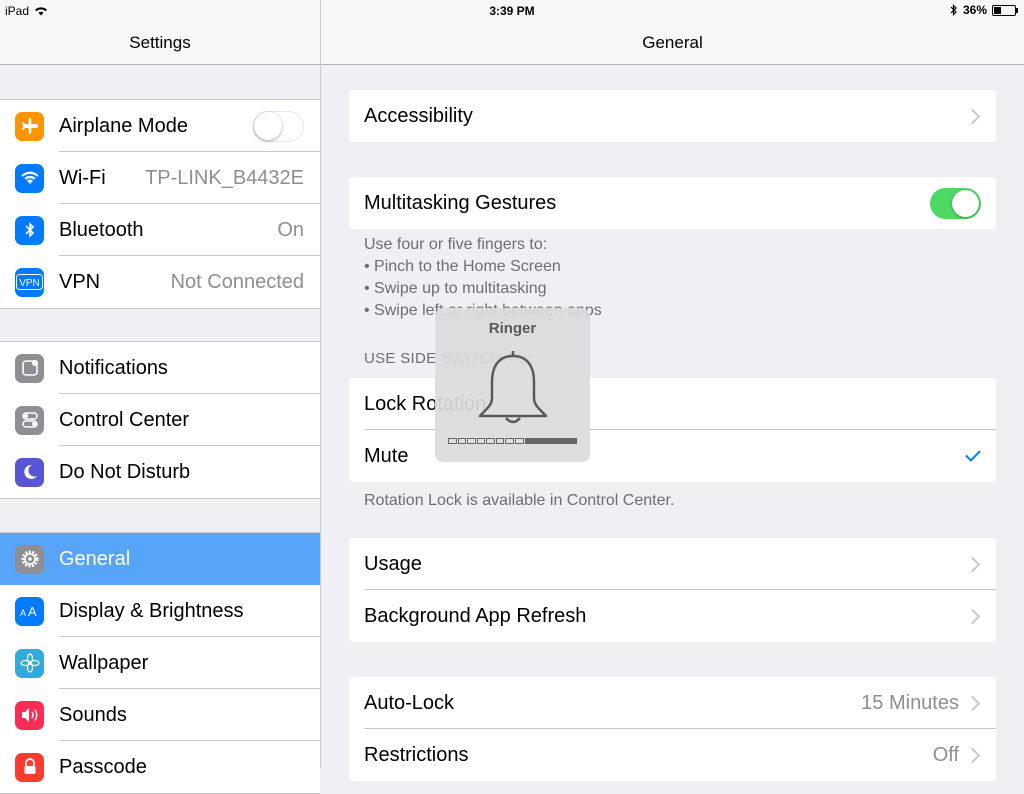 This screenshot has width=1024, height=794. Describe the element at coordinates (124, 419) in the screenshot. I see `sidebar-item-label: Control Center` at that location.